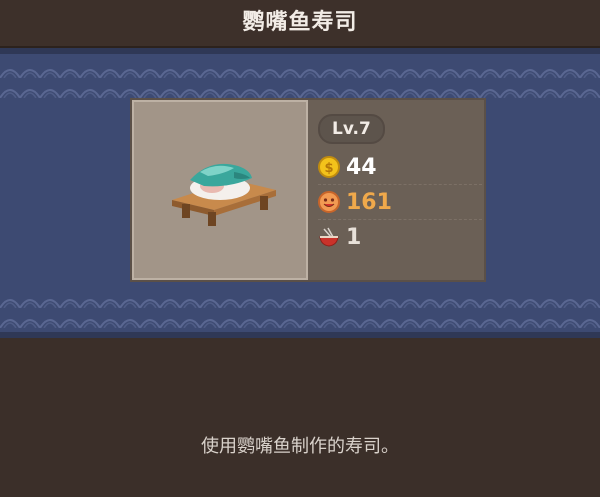 This screenshot has height=497, width=600. Describe the element at coordinates (300, 446) in the screenshot. I see `item-description: 使用鹦嘴鱼制作的寿司。` at that location.